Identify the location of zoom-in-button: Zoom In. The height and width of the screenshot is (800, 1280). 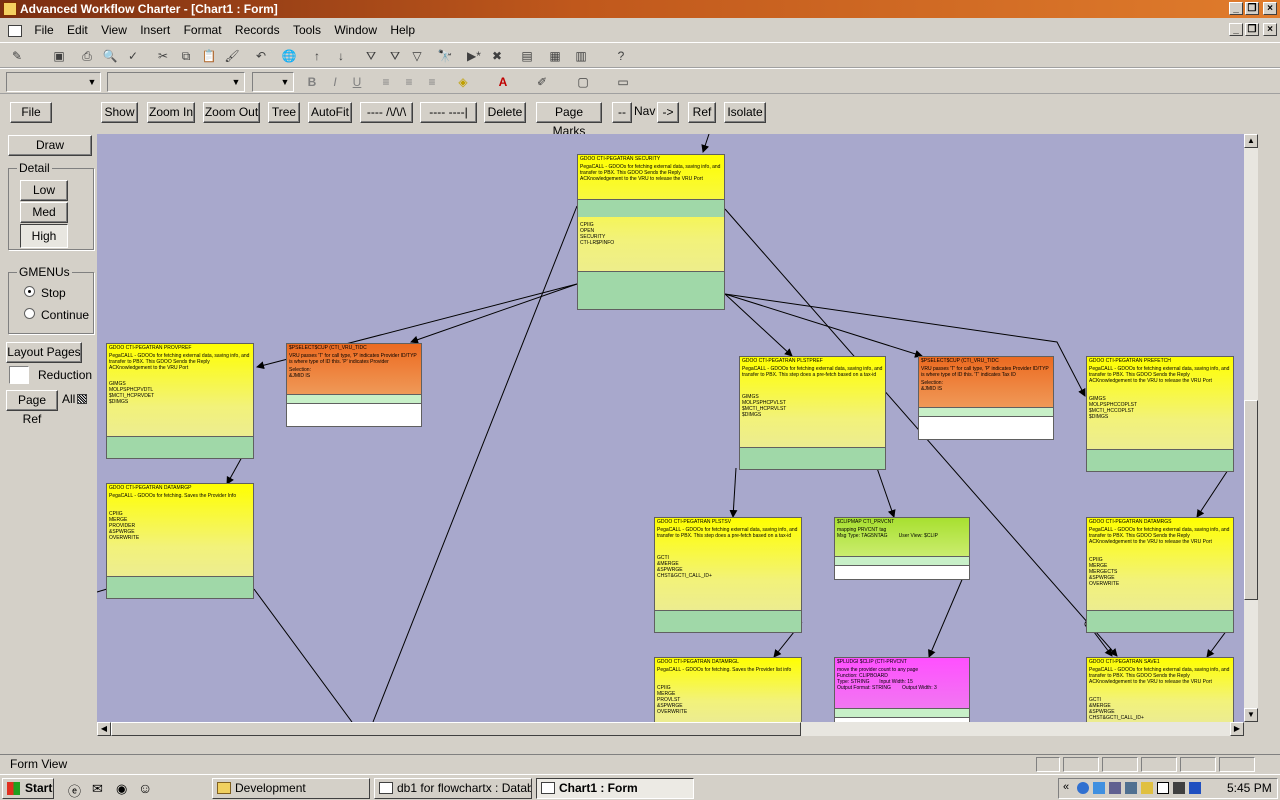
(171, 112).